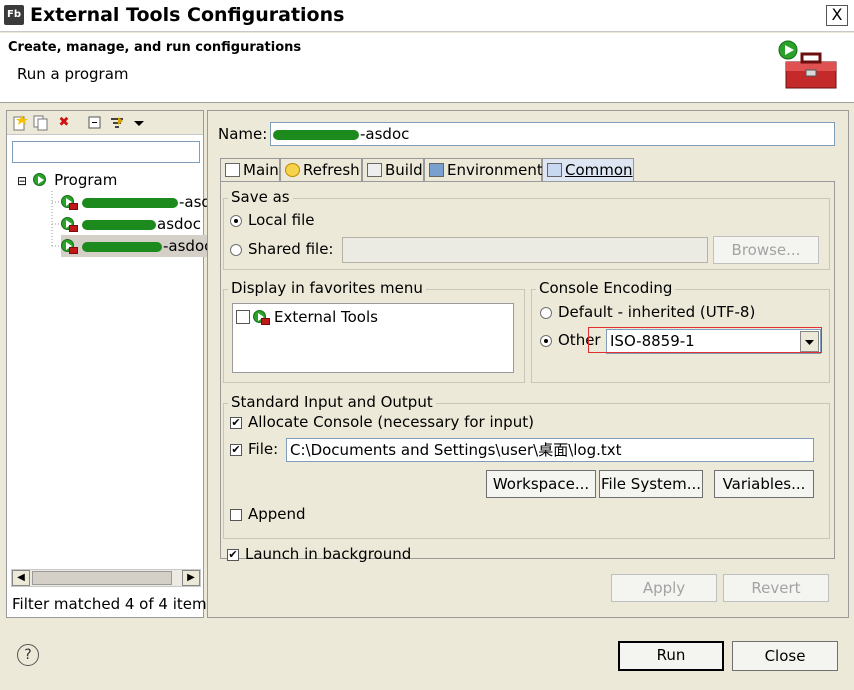  I want to click on toolbox-icon, so click(807, 64).